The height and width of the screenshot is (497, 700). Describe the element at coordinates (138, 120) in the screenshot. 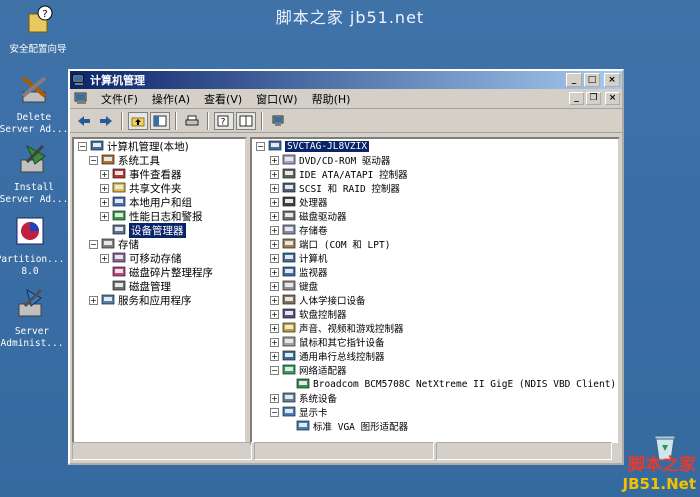

I see `up-level-button` at that location.